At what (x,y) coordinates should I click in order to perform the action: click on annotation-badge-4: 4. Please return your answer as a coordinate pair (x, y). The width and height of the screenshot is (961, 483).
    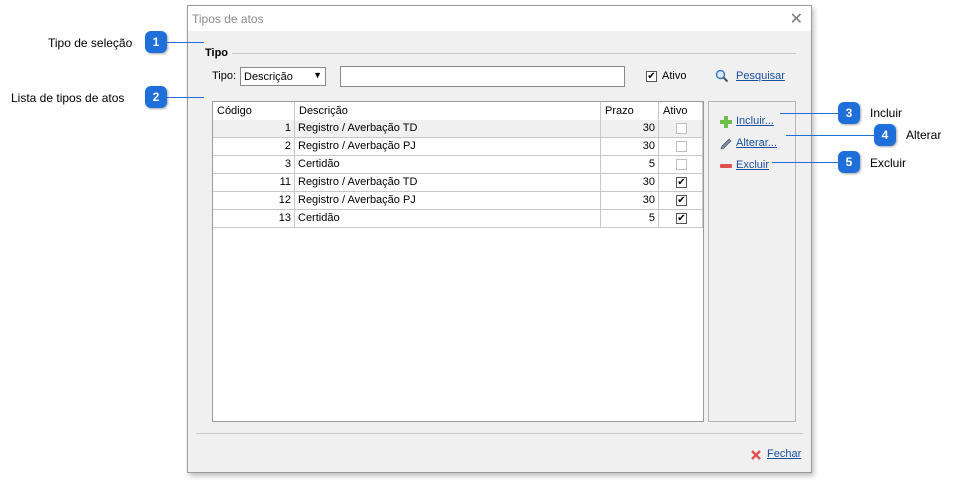
    Looking at the image, I should click on (885, 135).